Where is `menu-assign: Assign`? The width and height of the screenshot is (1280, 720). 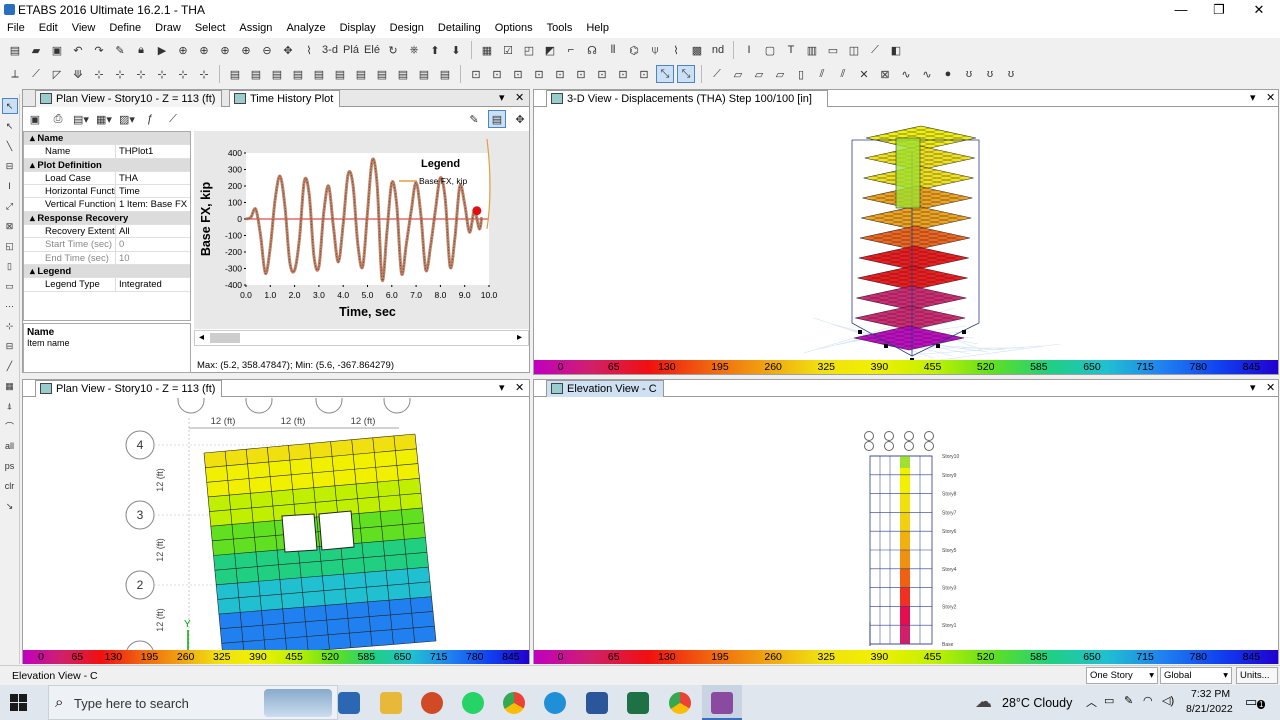 menu-assign: Assign is located at coordinates (255, 28).